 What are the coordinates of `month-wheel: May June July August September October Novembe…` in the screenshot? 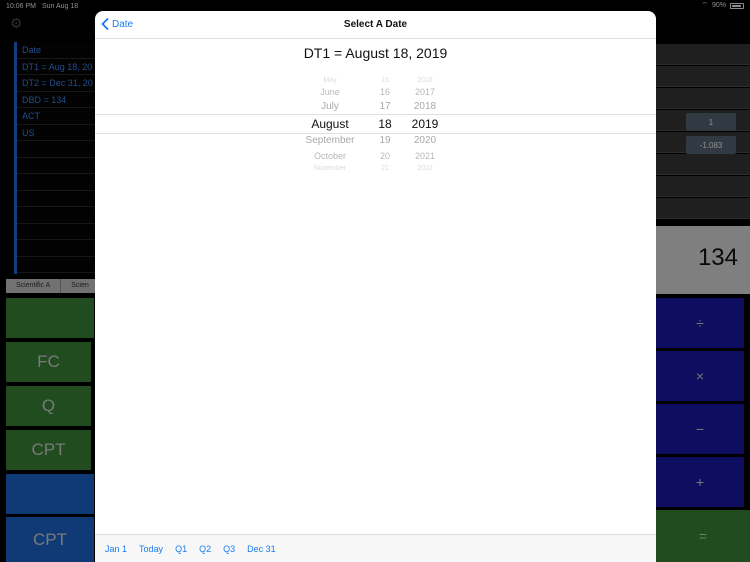 It's located at (330, 125).